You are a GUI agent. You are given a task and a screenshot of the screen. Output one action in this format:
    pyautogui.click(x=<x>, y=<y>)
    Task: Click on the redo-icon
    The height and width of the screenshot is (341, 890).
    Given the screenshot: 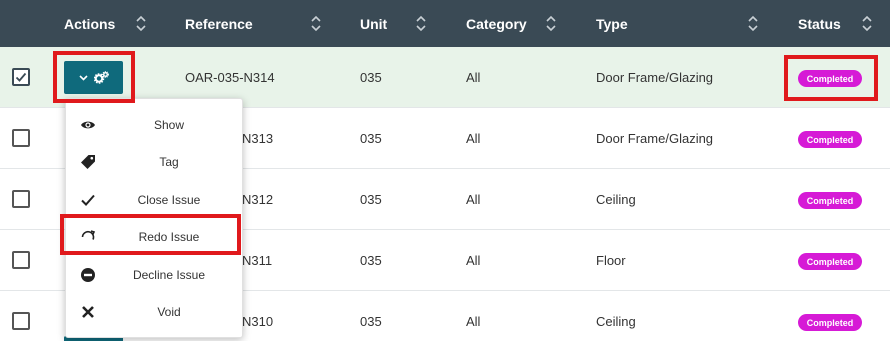 What is the action you would take?
    pyautogui.click(x=88, y=235)
    